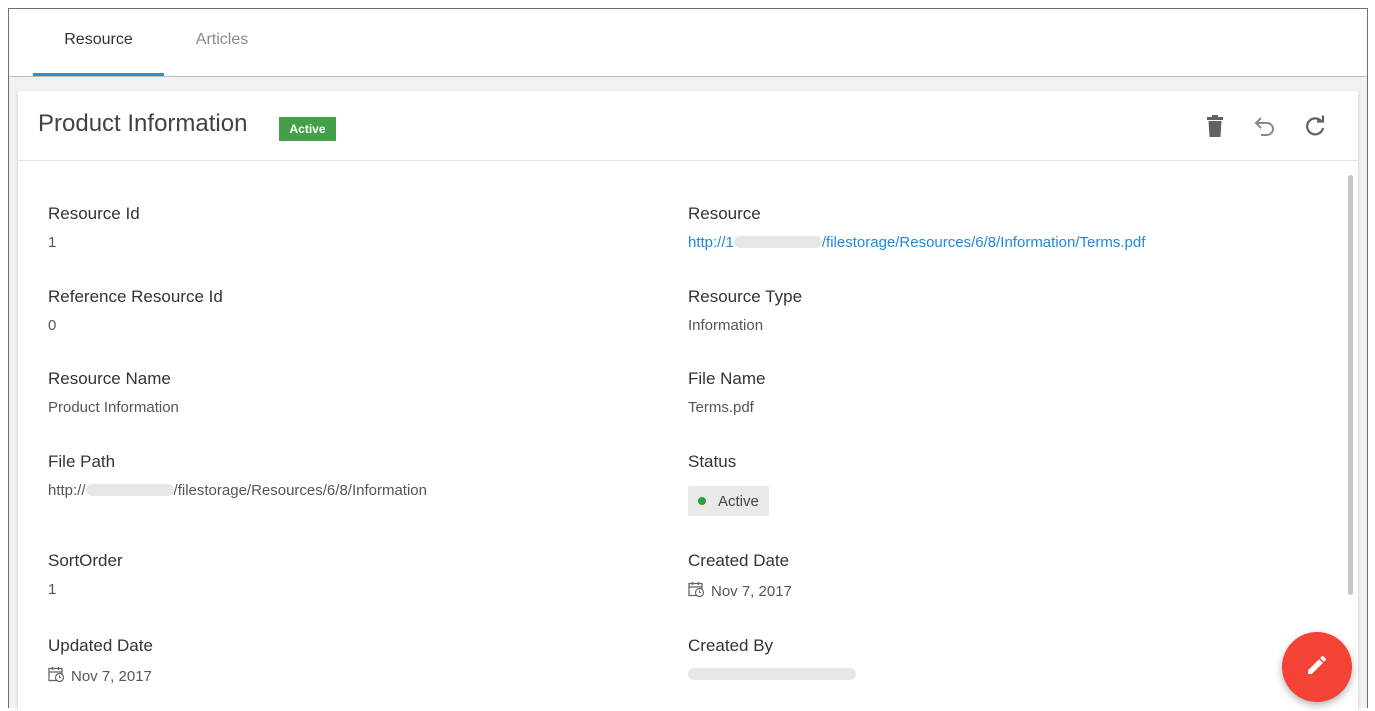 This screenshot has width=1375, height=711. I want to click on status-dot-icon, so click(702, 501).